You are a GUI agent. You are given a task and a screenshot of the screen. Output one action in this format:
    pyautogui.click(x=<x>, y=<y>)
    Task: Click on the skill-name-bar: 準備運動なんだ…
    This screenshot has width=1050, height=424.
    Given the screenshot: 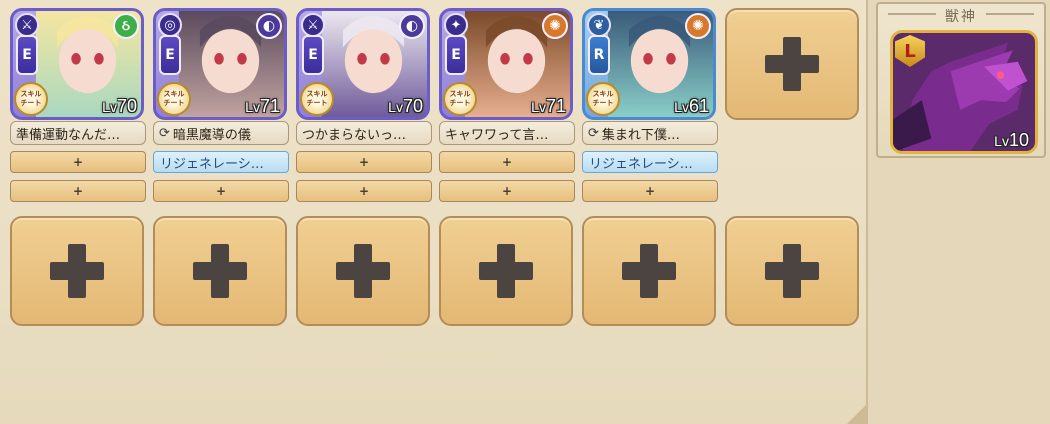 What is the action you would take?
    pyautogui.click(x=78, y=133)
    